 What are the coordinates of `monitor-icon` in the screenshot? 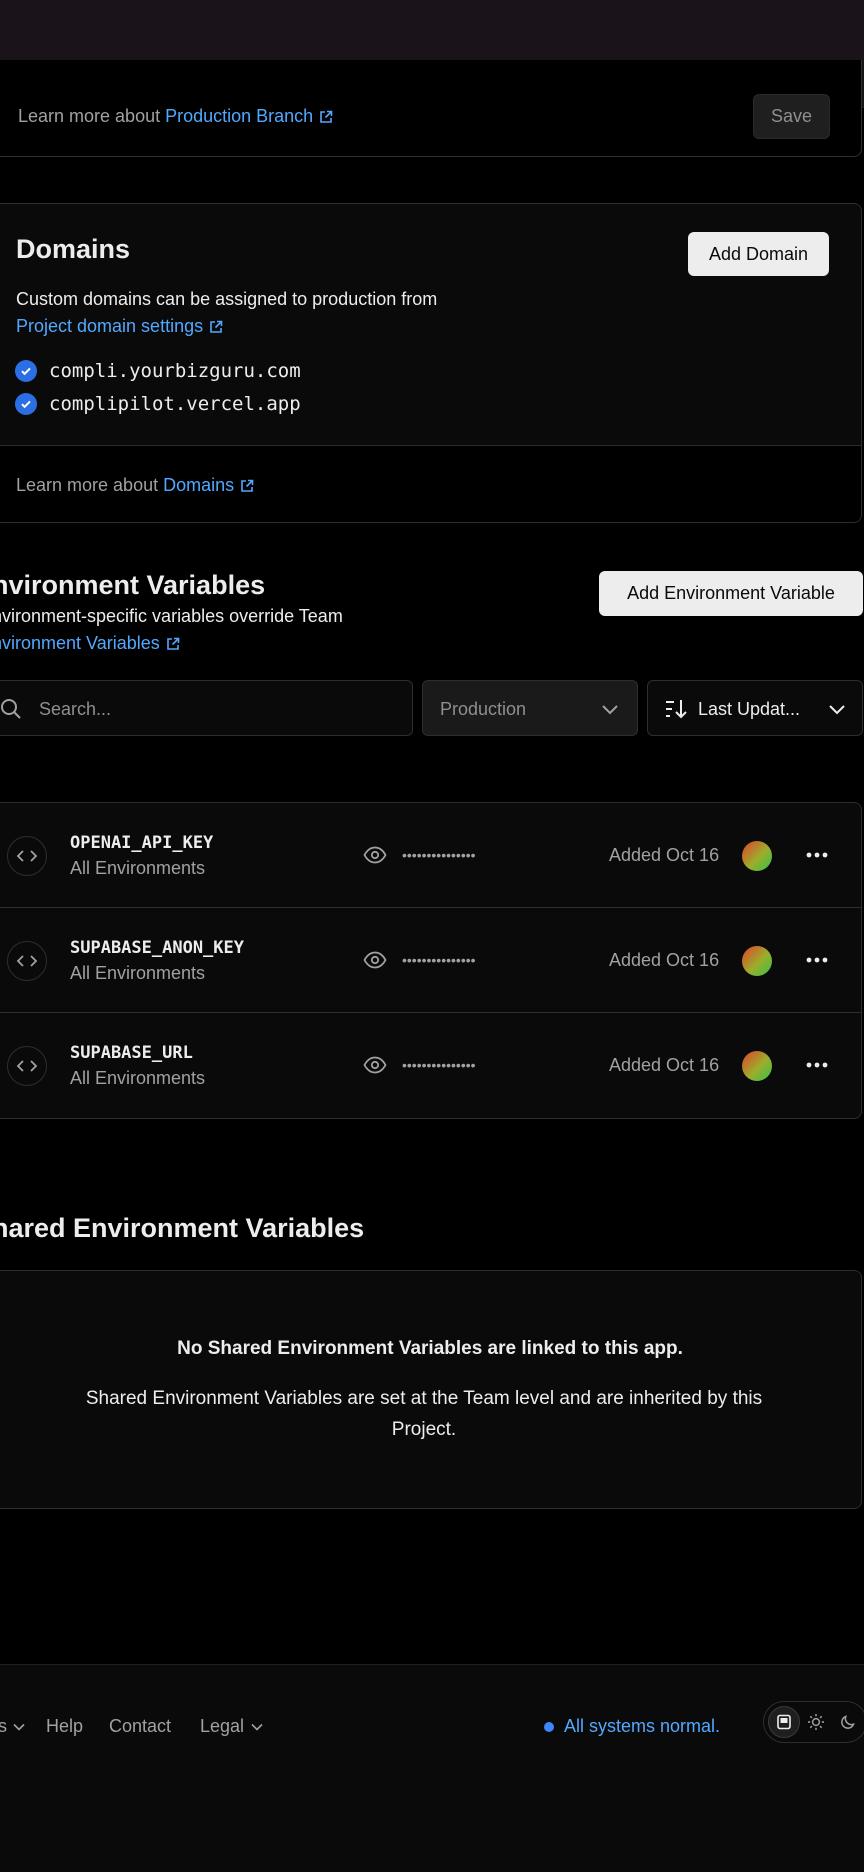 It's located at (784, 1722).